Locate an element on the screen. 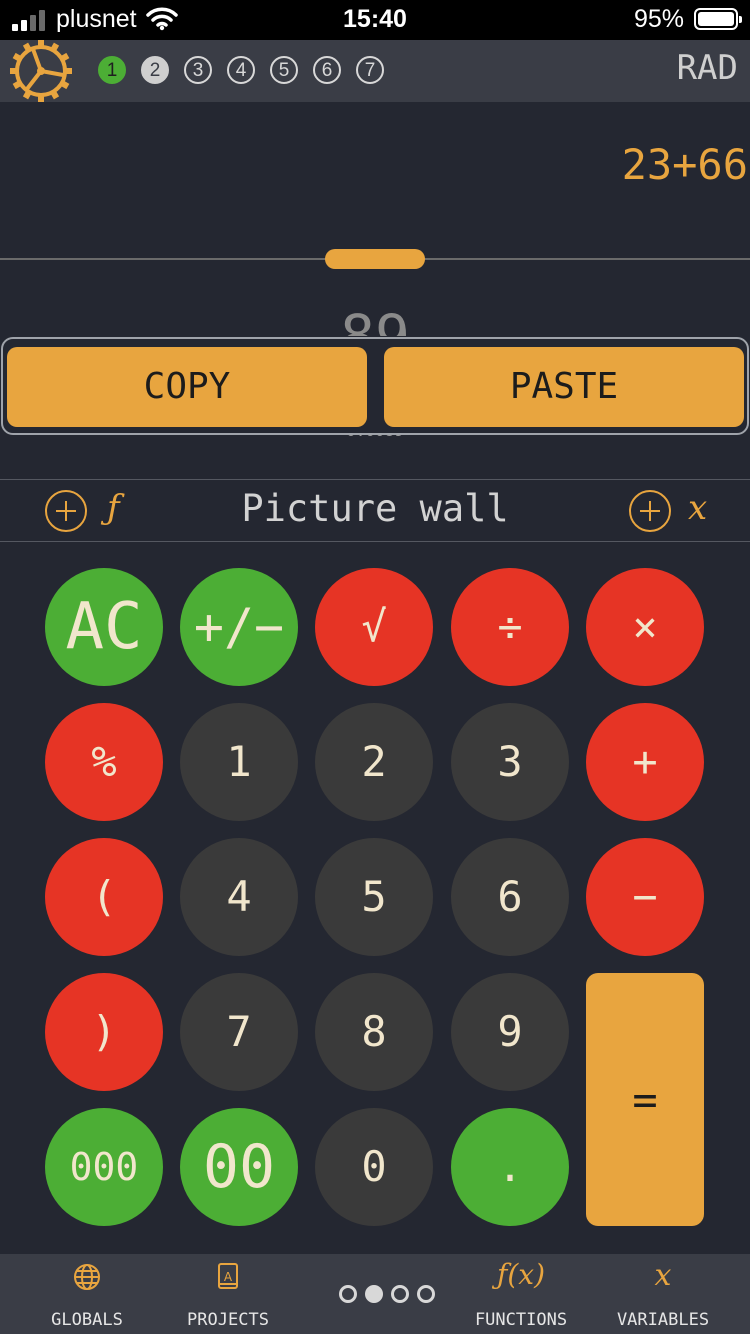  page-5-button: 5 is located at coordinates (284, 70).